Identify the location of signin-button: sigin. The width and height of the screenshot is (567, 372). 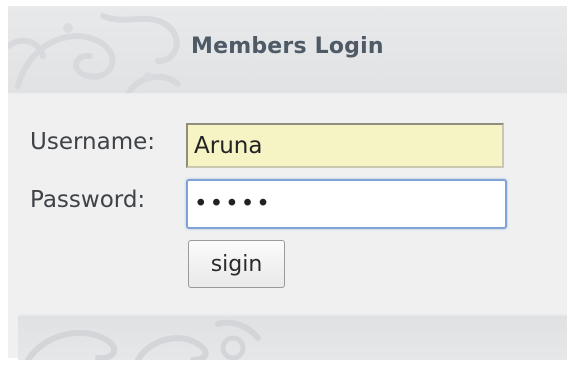
(236, 264).